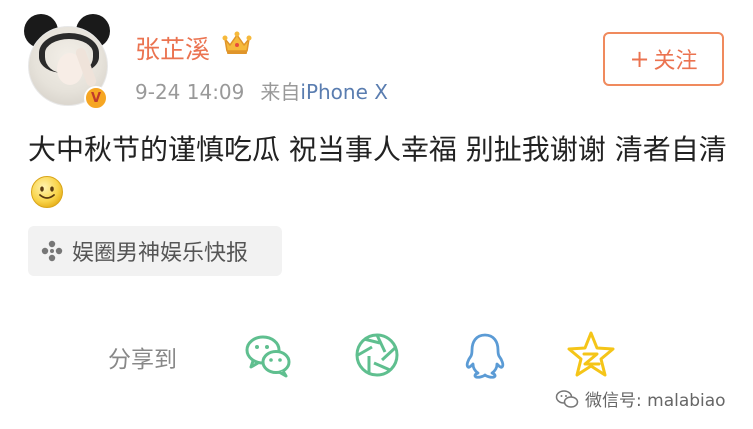 Image resolution: width=753 pixels, height=429 pixels. What do you see at coordinates (52, 251) in the screenshot?
I see `topic-pinwheel-icon` at bounding box center [52, 251].